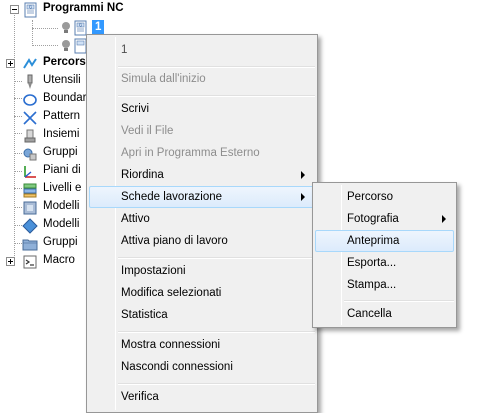 The image size is (485, 413). What do you see at coordinates (30, 136) in the screenshot?
I see `feature-set-icon` at bounding box center [30, 136].